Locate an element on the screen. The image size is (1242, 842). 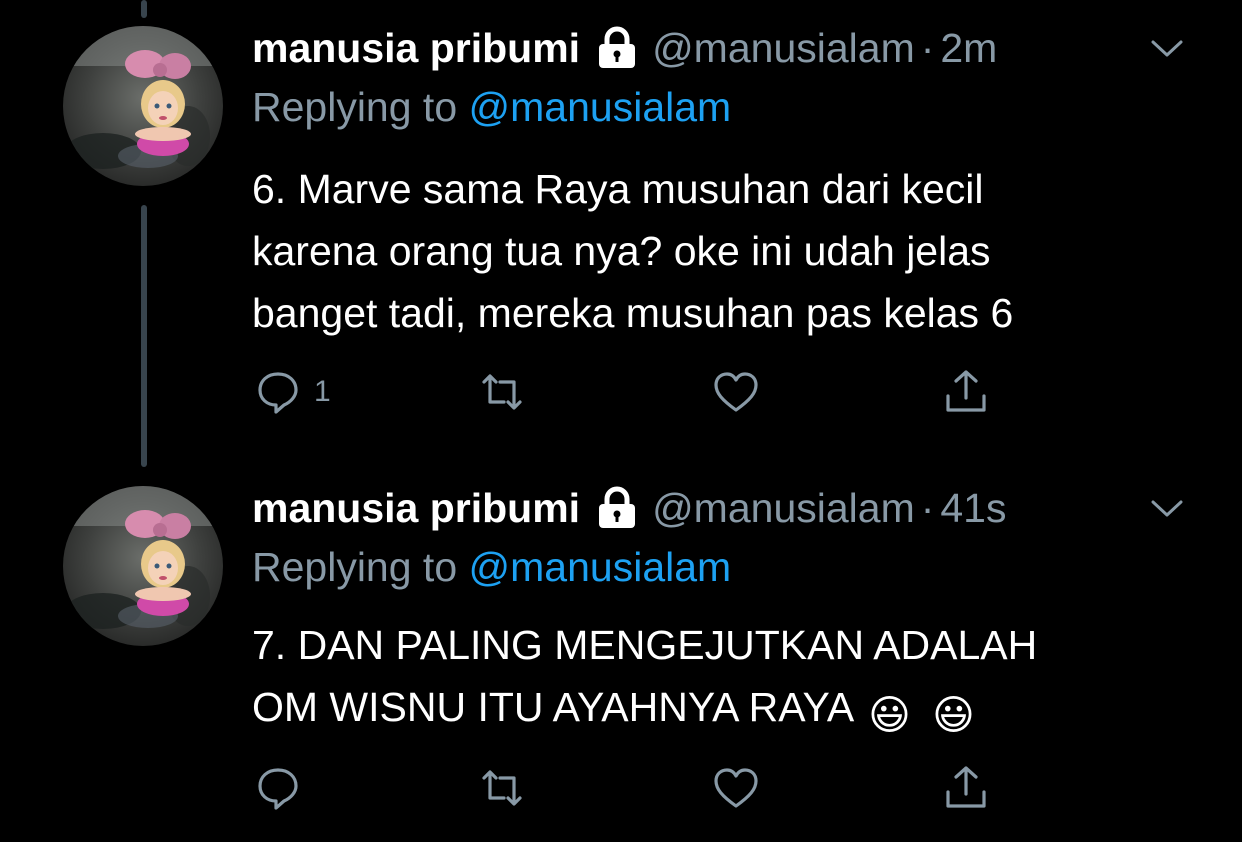
tweet-actions: 1 is located at coordinates (632, 392).